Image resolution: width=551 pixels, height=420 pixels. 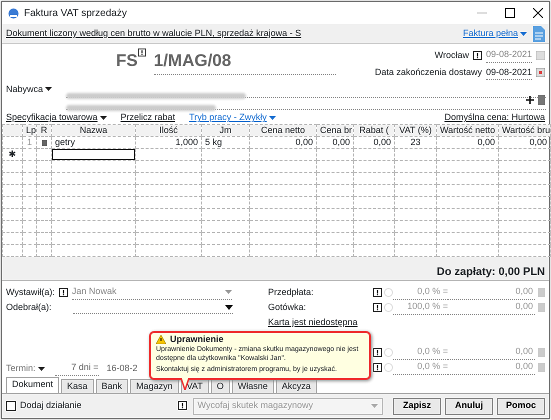 What do you see at coordinates (44, 143) in the screenshot?
I see `row-marker-icon` at bounding box center [44, 143].